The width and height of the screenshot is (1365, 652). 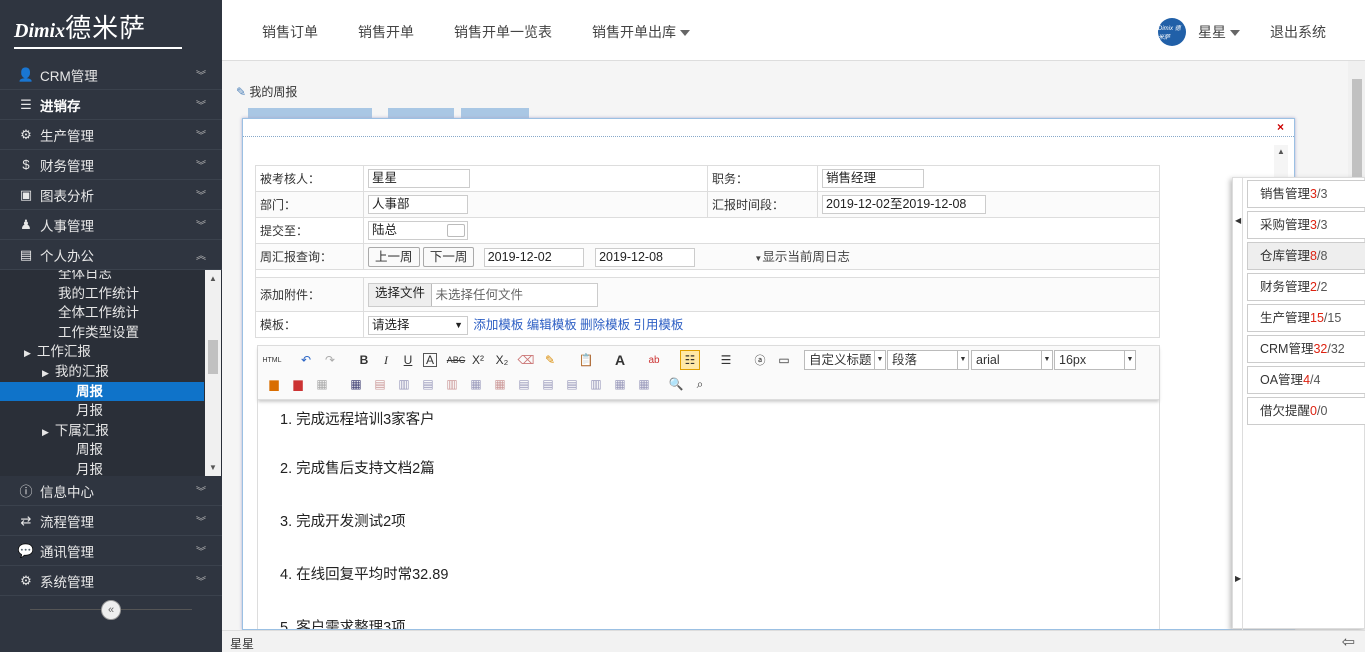 I want to click on sidebar-item-comm: 💬 通讯管理 ︾, so click(x=111, y=551).